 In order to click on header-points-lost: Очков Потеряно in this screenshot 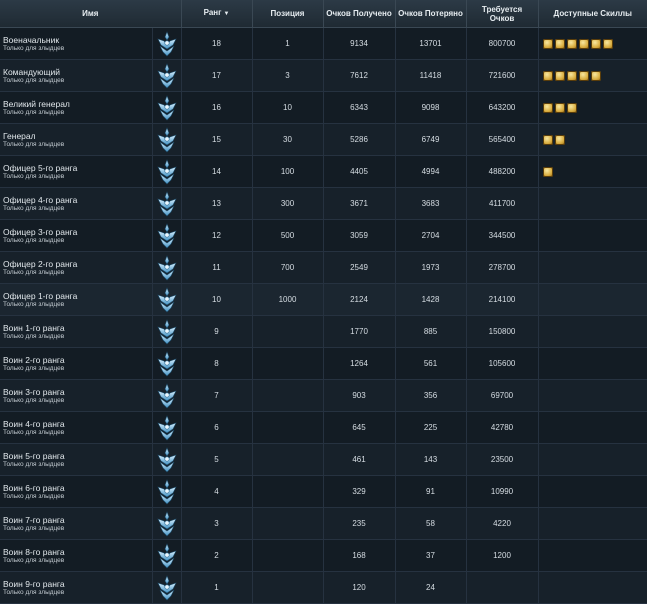, I will do `click(431, 14)`.